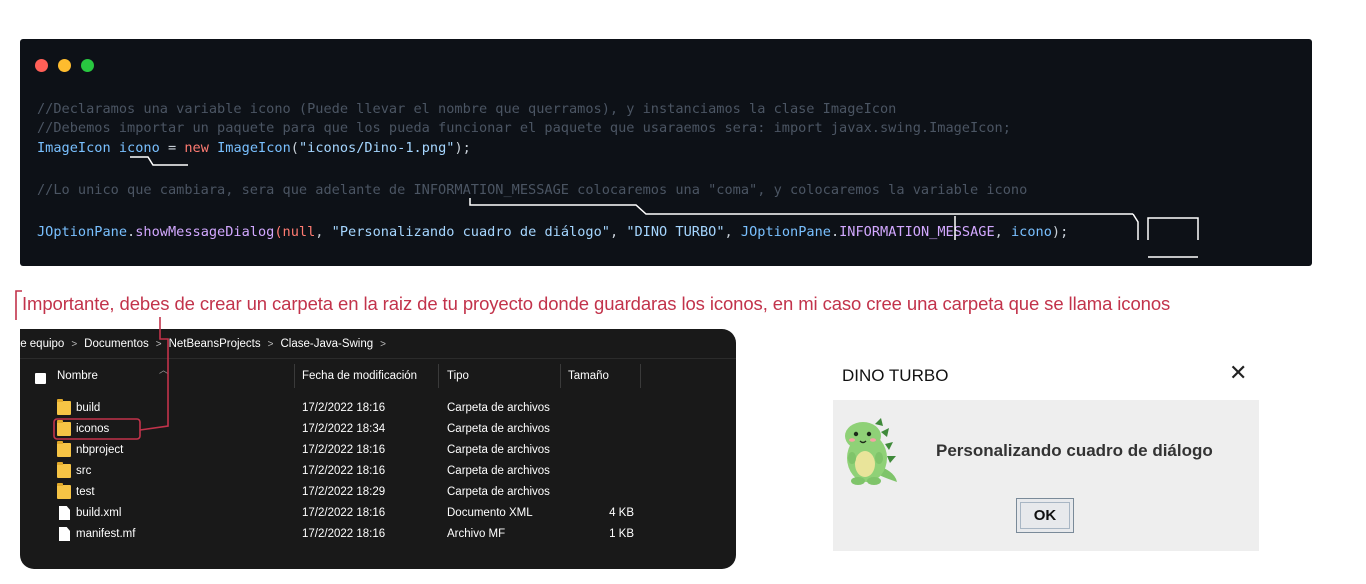  What do you see at coordinates (100, 450) in the screenshot?
I see `file-name: nbproject` at bounding box center [100, 450].